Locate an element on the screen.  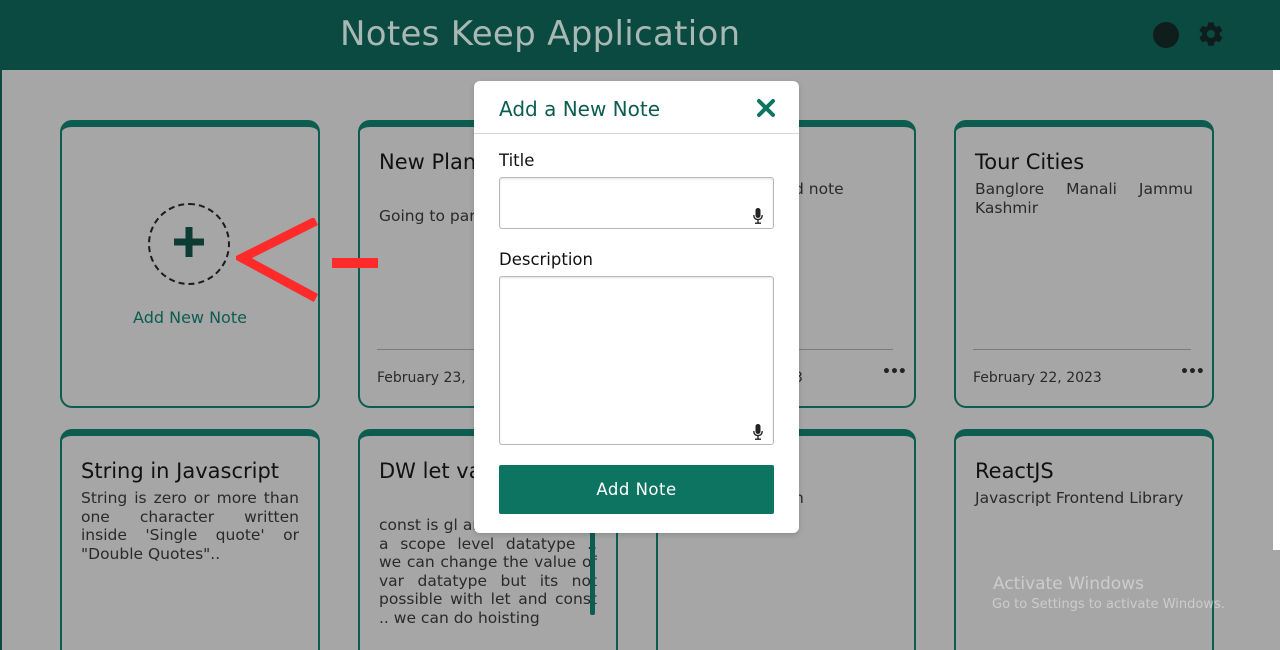
note-description: Javascript Frontend Library is located at coordinates (1079, 498).